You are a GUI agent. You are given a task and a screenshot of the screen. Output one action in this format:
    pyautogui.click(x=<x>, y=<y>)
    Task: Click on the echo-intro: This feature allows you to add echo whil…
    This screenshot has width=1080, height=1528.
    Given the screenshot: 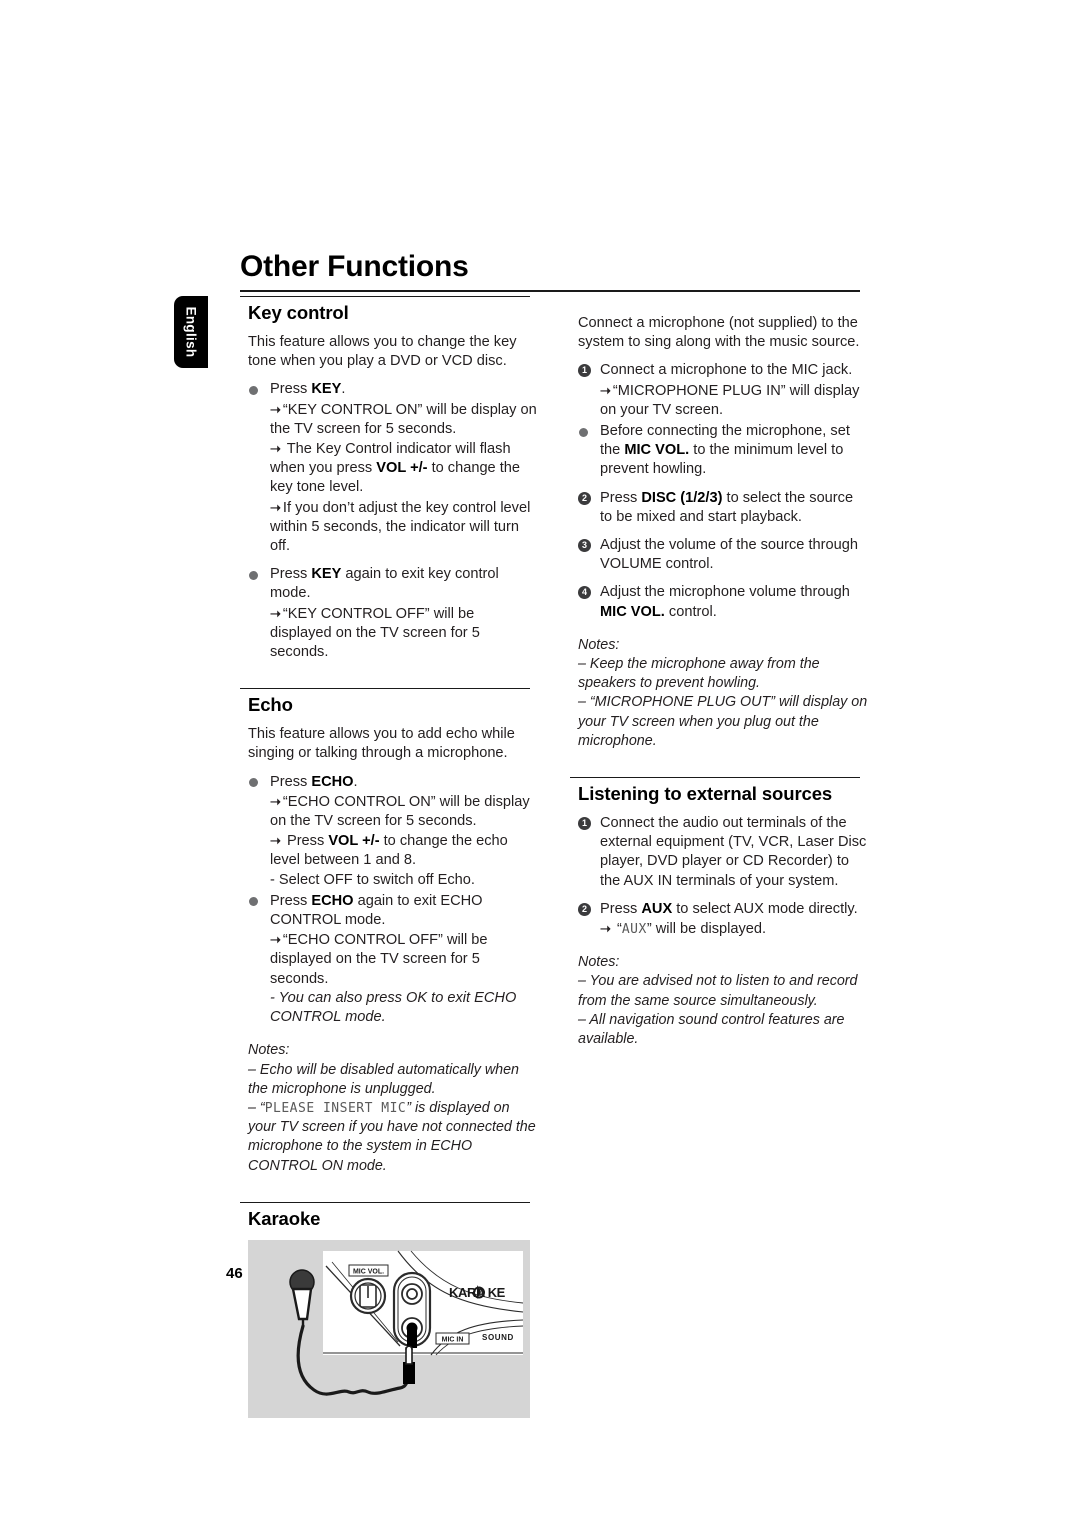 What is the action you would take?
    pyautogui.click(x=381, y=744)
    